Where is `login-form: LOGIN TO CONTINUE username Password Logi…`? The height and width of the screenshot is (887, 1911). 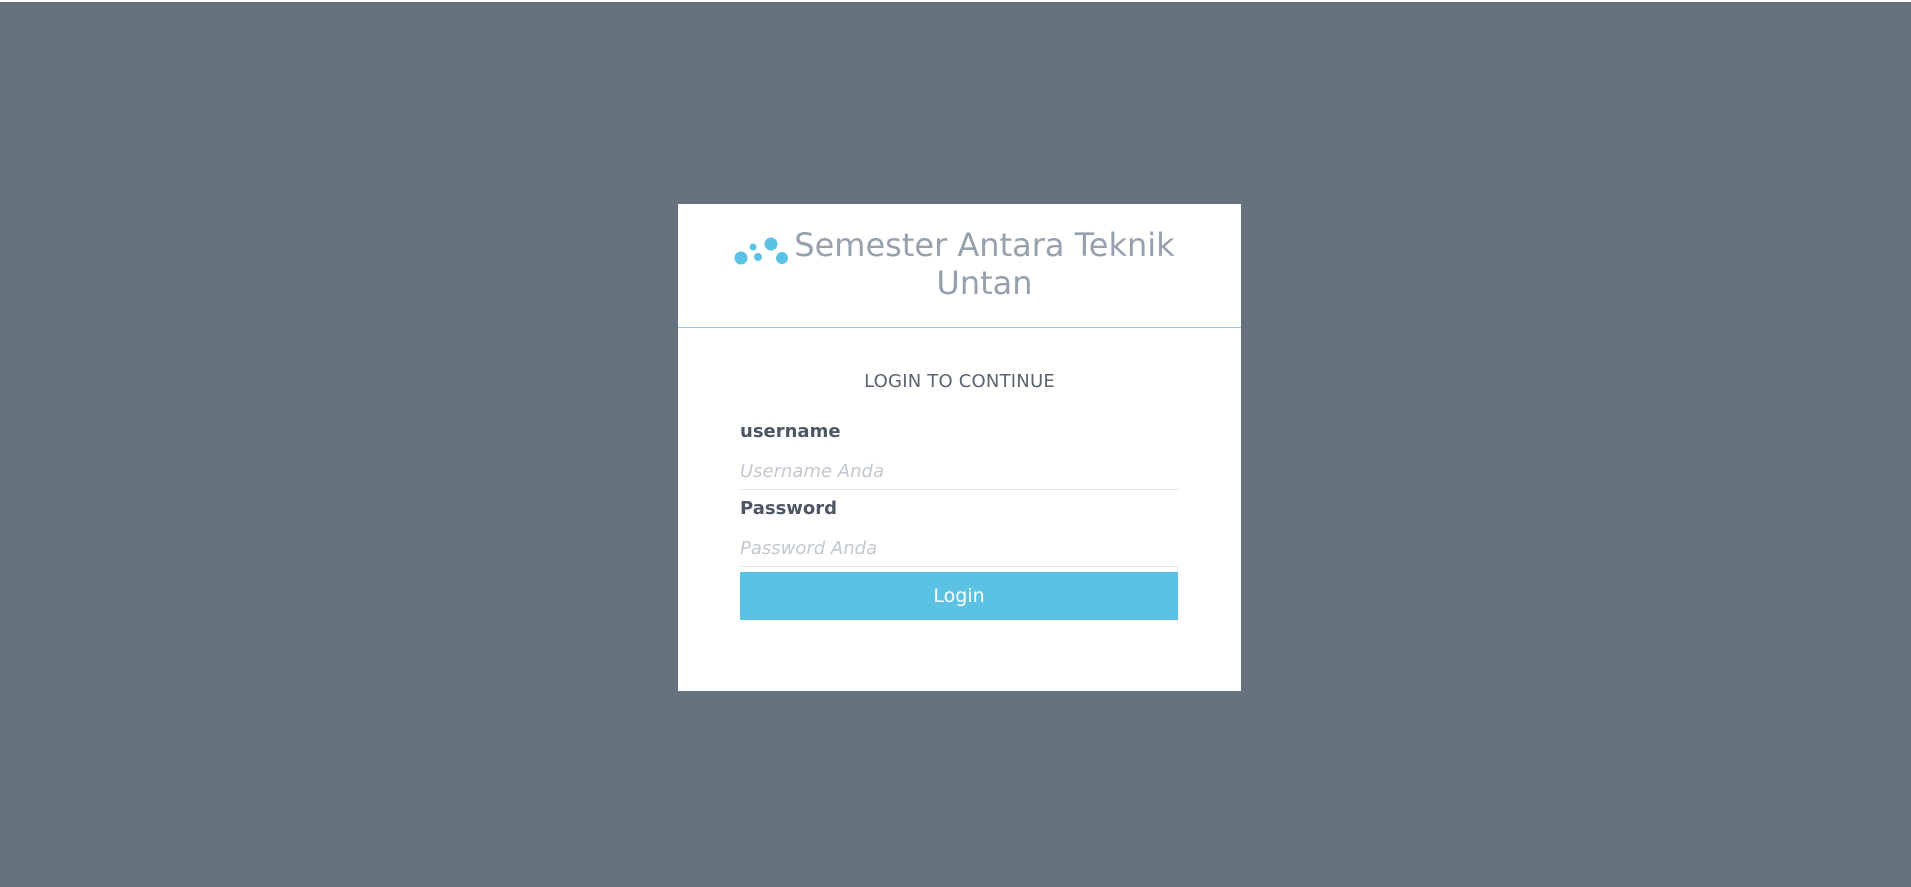 login-form: LOGIN TO CONTINUE username Password Logi… is located at coordinates (959, 495).